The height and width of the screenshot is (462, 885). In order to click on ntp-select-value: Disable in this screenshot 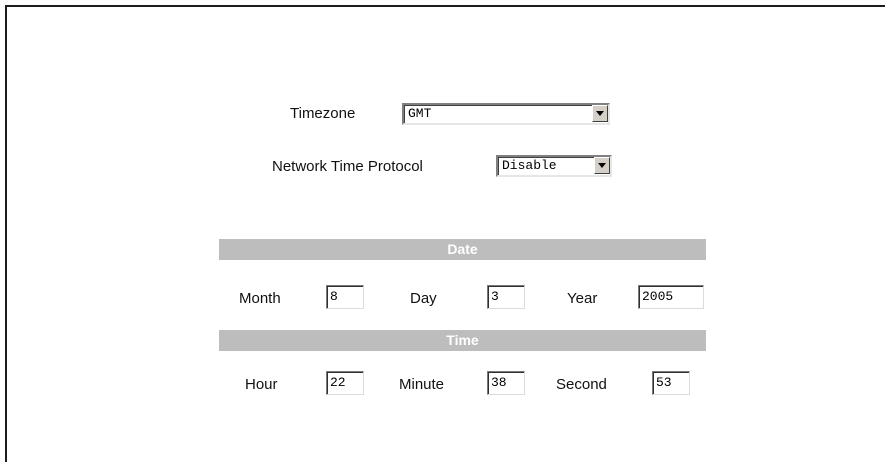, I will do `click(529, 165)`.